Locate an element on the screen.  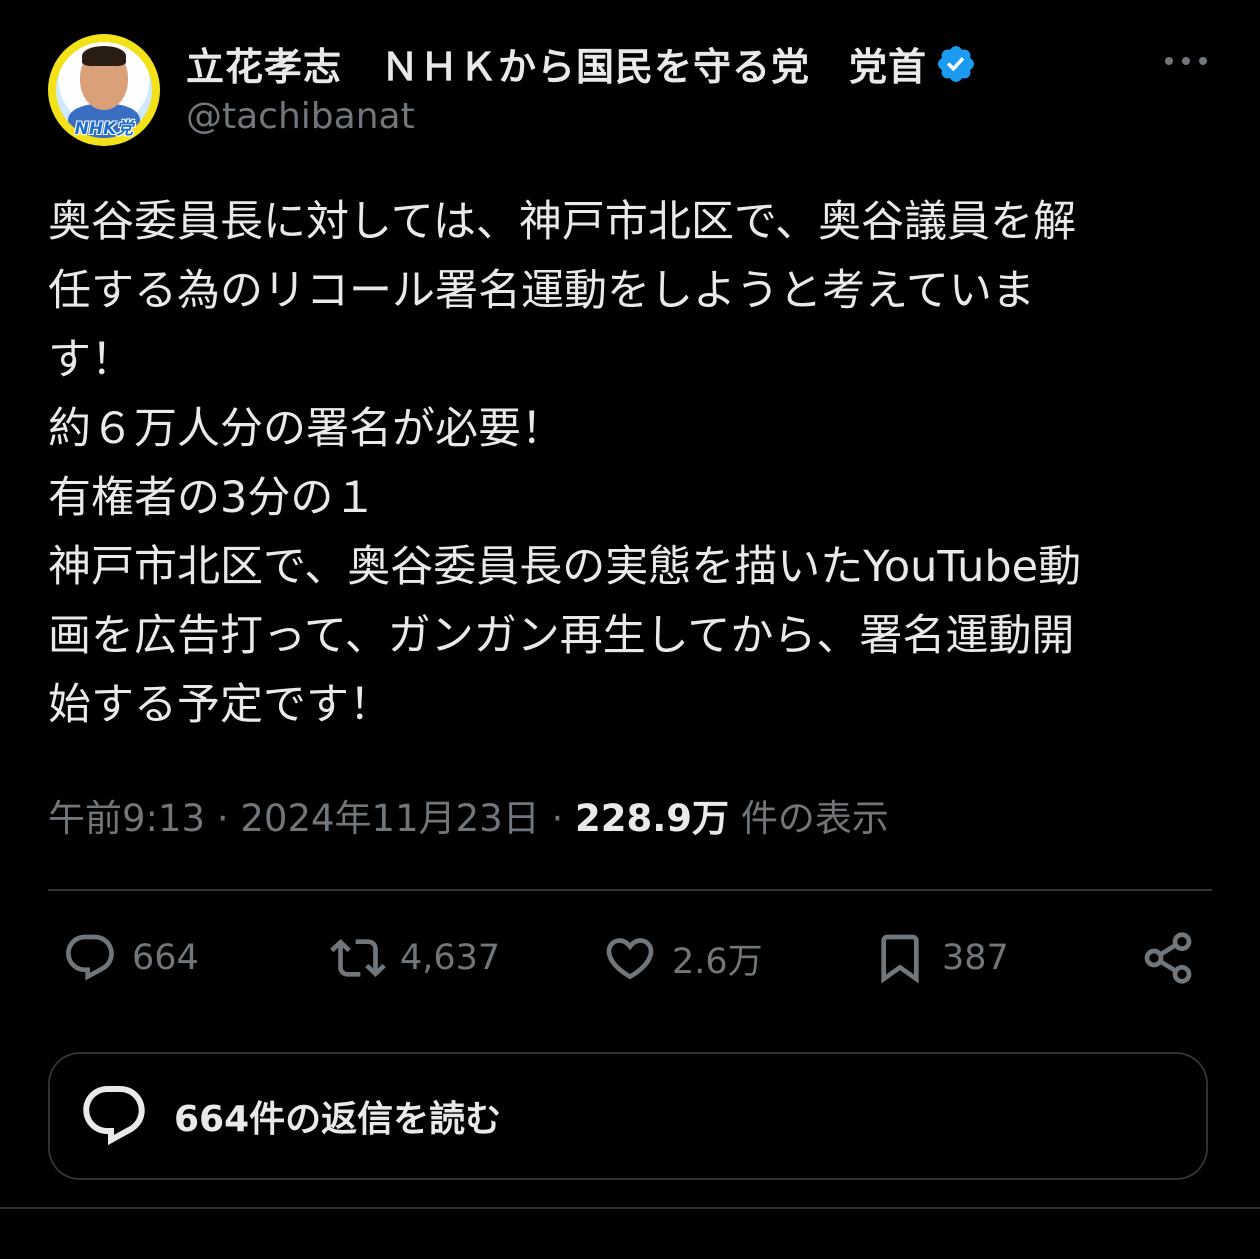
retweet-icon is located at coordinates (358, 958).